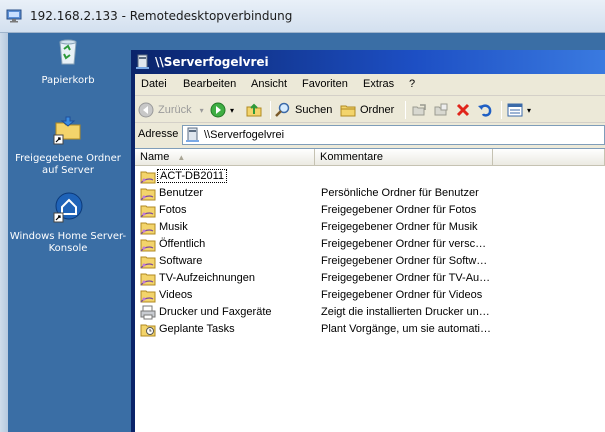 This screenshot has height=432, width=605. I want to click on row-name: Software, so click(181, 261).